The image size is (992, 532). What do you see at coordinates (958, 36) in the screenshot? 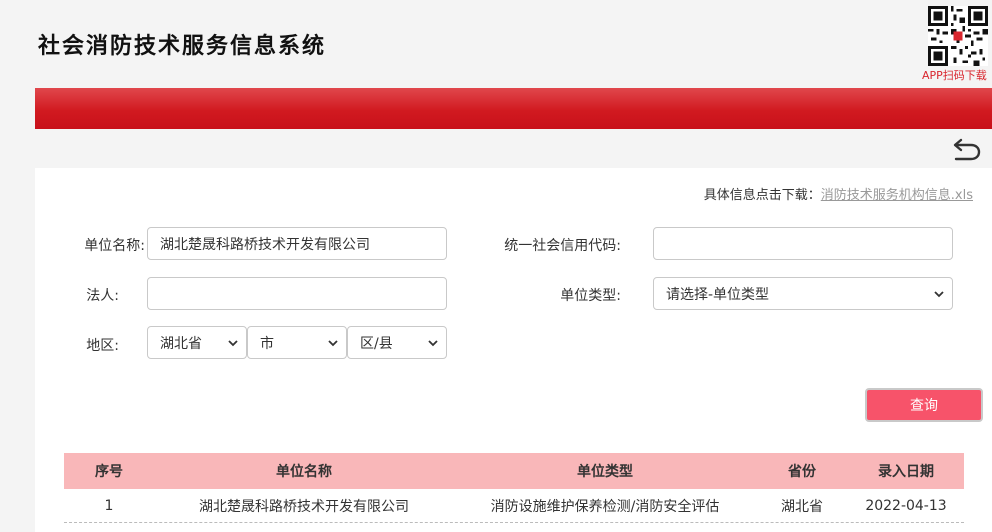
I see `qr-code-icon` at bounding box center [958, 36].